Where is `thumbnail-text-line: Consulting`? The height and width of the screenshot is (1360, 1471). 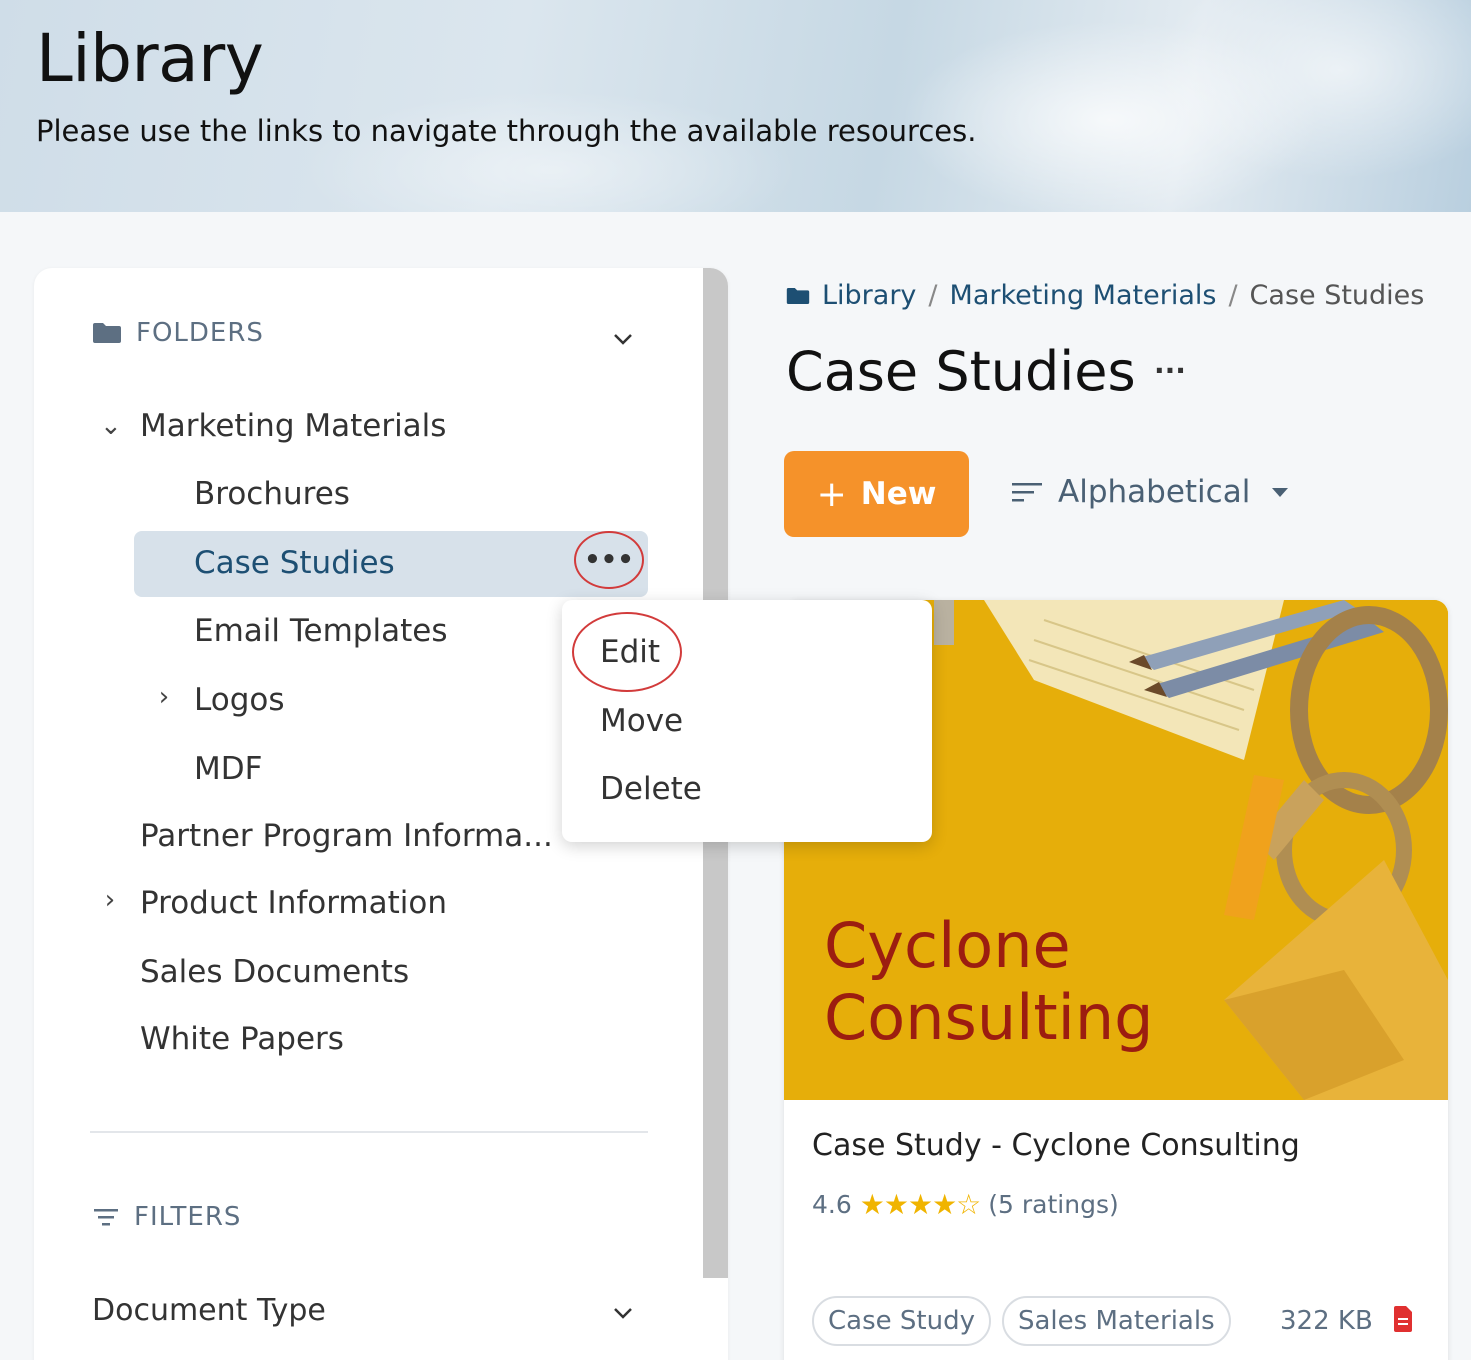
thumbnail-text-line: Consulting is located at coordinates (989, 1017).